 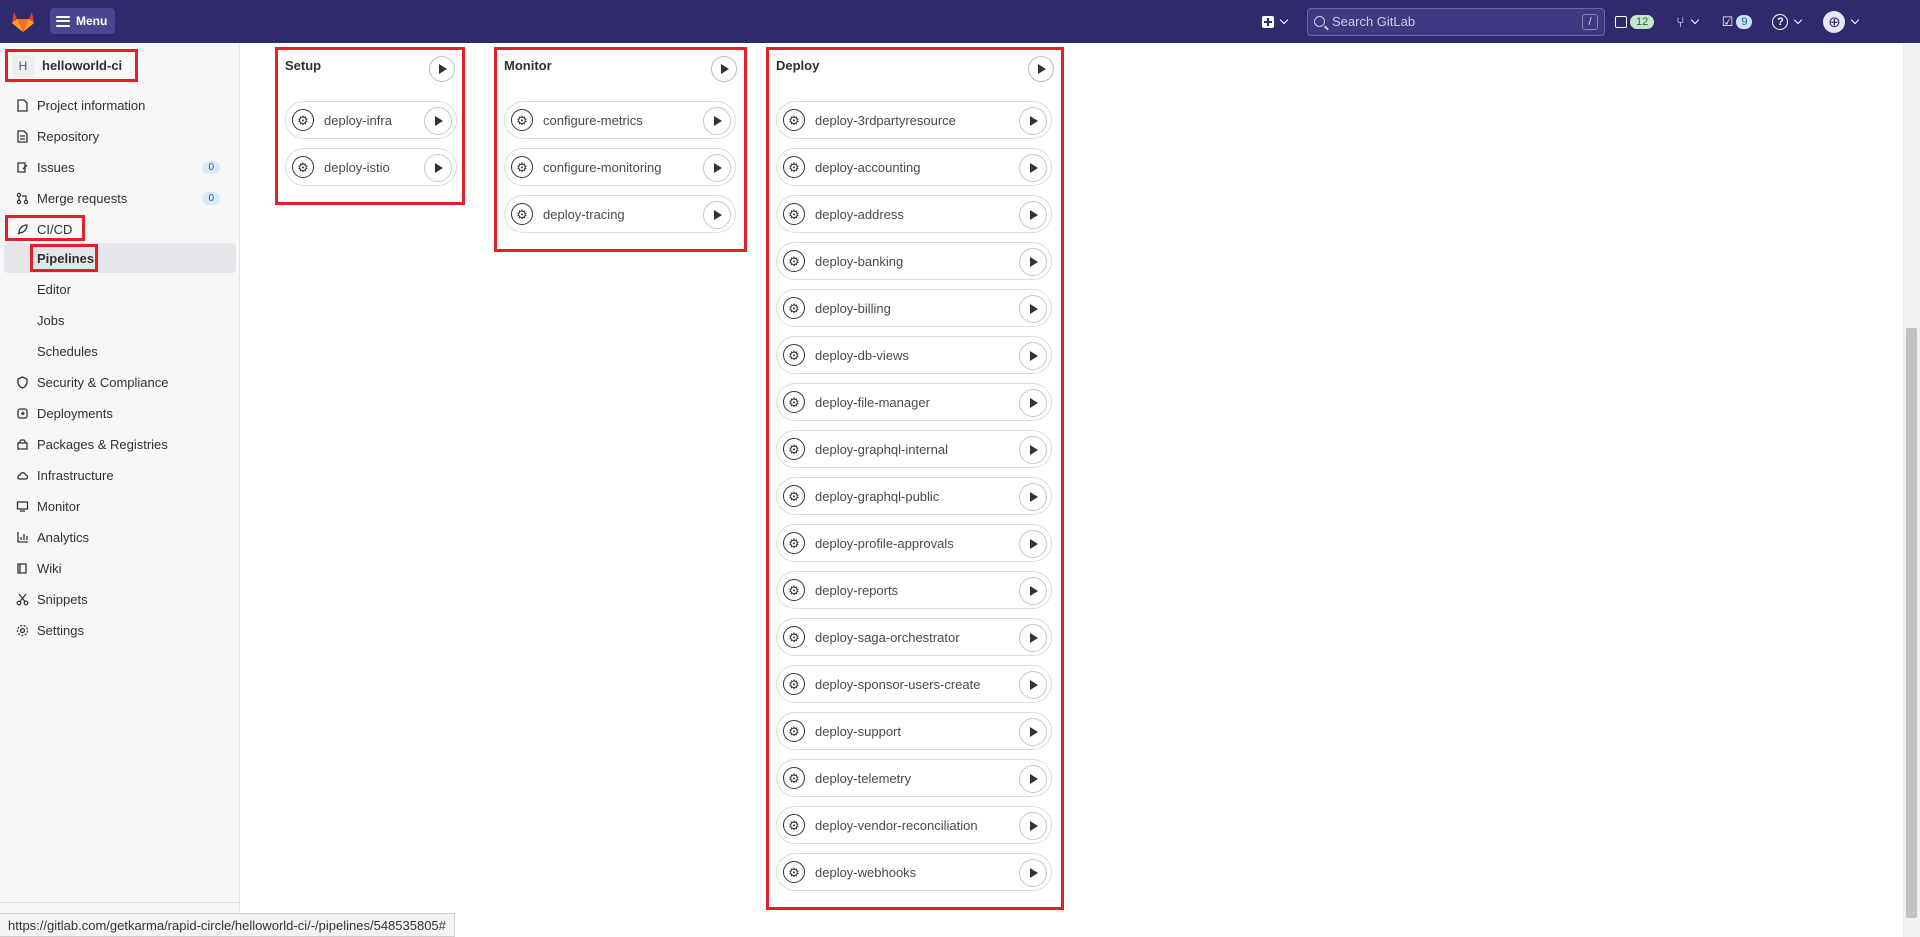 I want to click on search-input: Search GitLab /, so click(x=1456, y=21).